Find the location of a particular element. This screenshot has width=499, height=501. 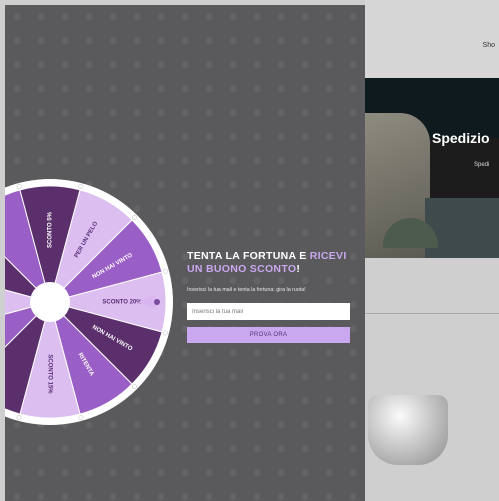

hero-title: Spedizio is located at coordinates (461, 138).